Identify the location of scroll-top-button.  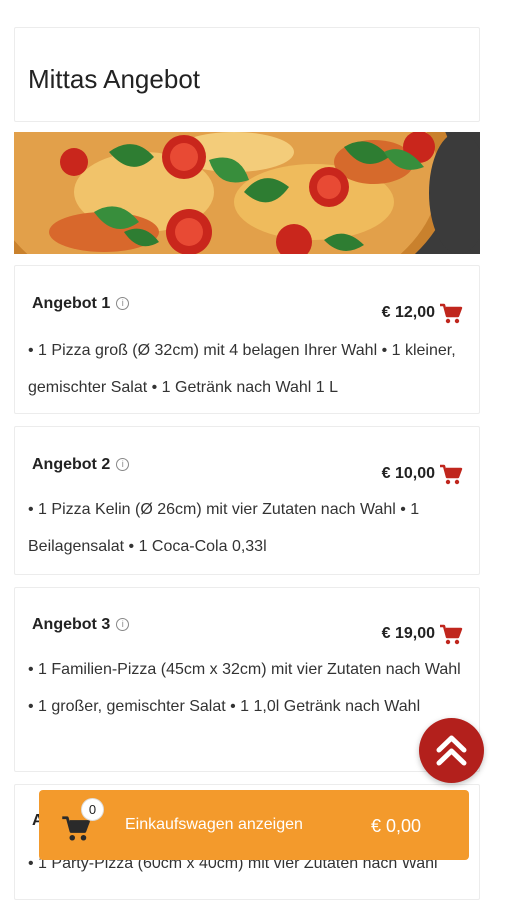
(451, 750).